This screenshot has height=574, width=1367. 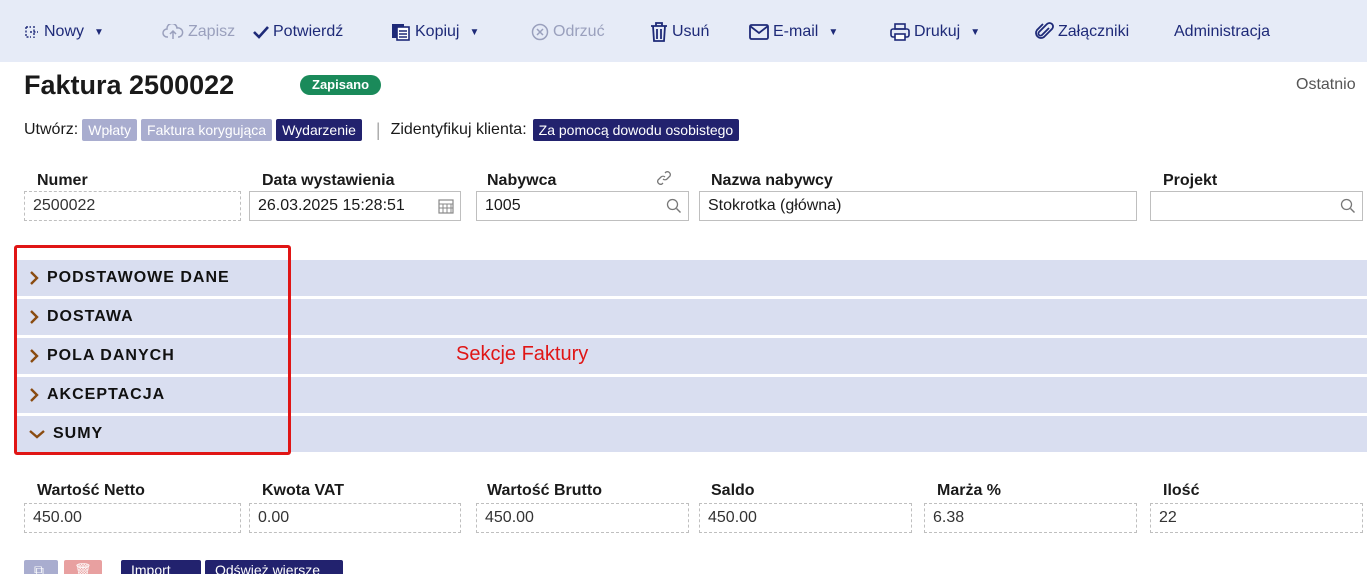 What do you see at coordinates (1326, 84) in the screenshot?
I see `last-modified-label: Ostatnio` at bounding box center [1326, 84].